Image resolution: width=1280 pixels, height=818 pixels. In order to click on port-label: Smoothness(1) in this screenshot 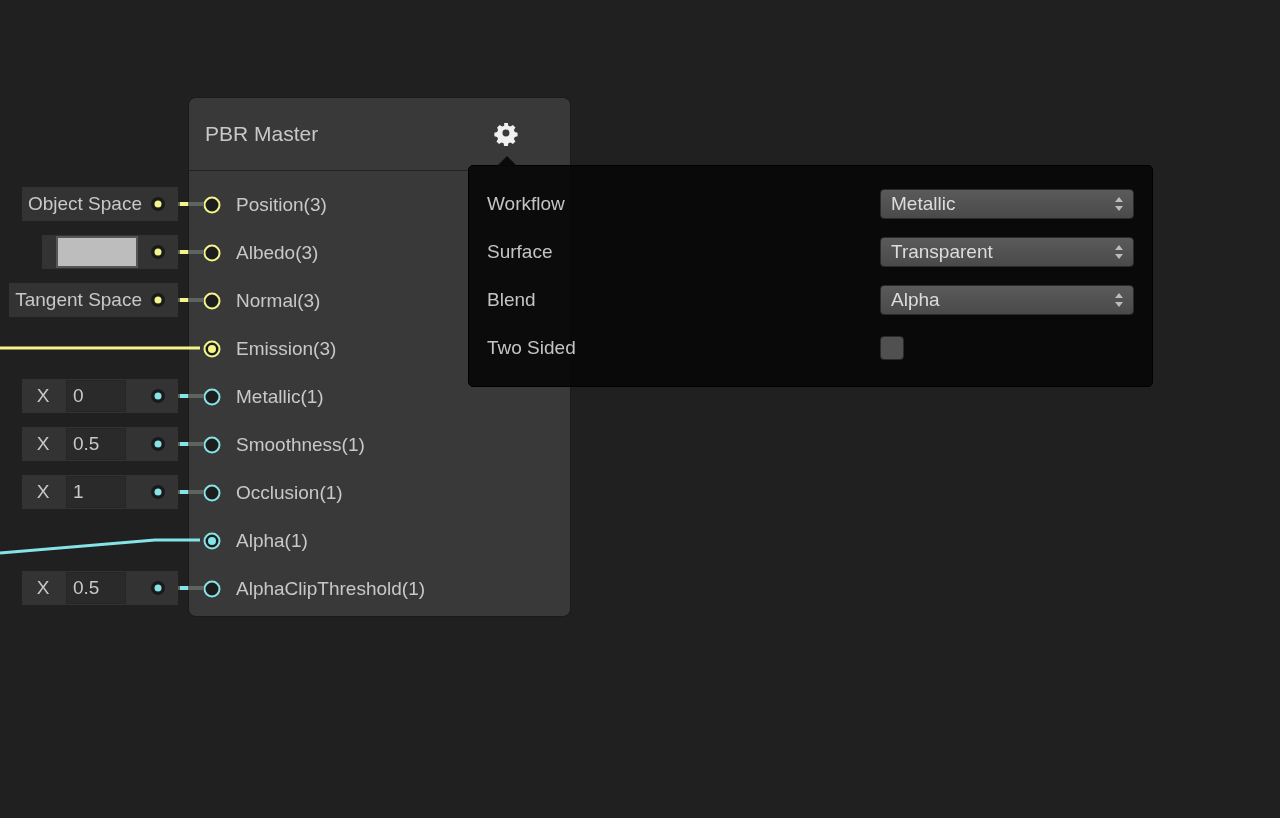, I will do `click(300, 445)`.